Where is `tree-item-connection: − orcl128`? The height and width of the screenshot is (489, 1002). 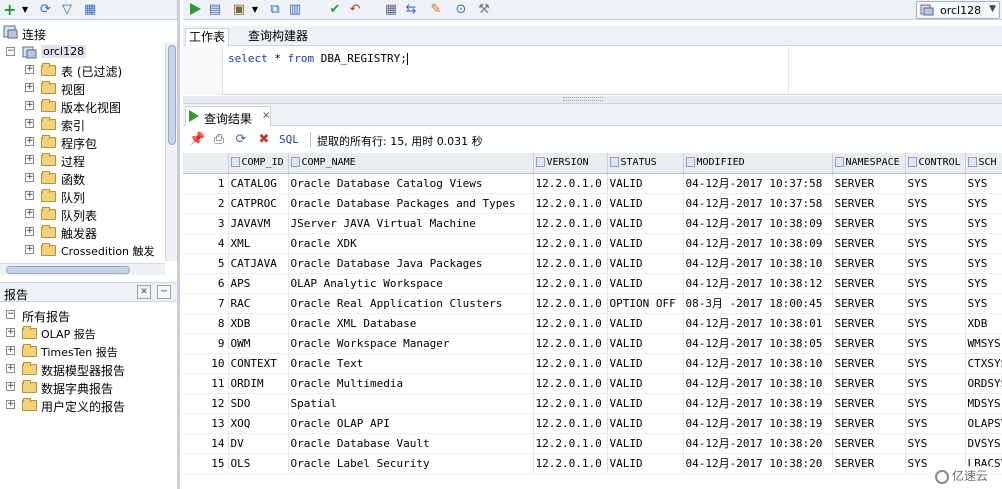 tree-item-connection: − orcl128 is located at coordinates (82, 52).